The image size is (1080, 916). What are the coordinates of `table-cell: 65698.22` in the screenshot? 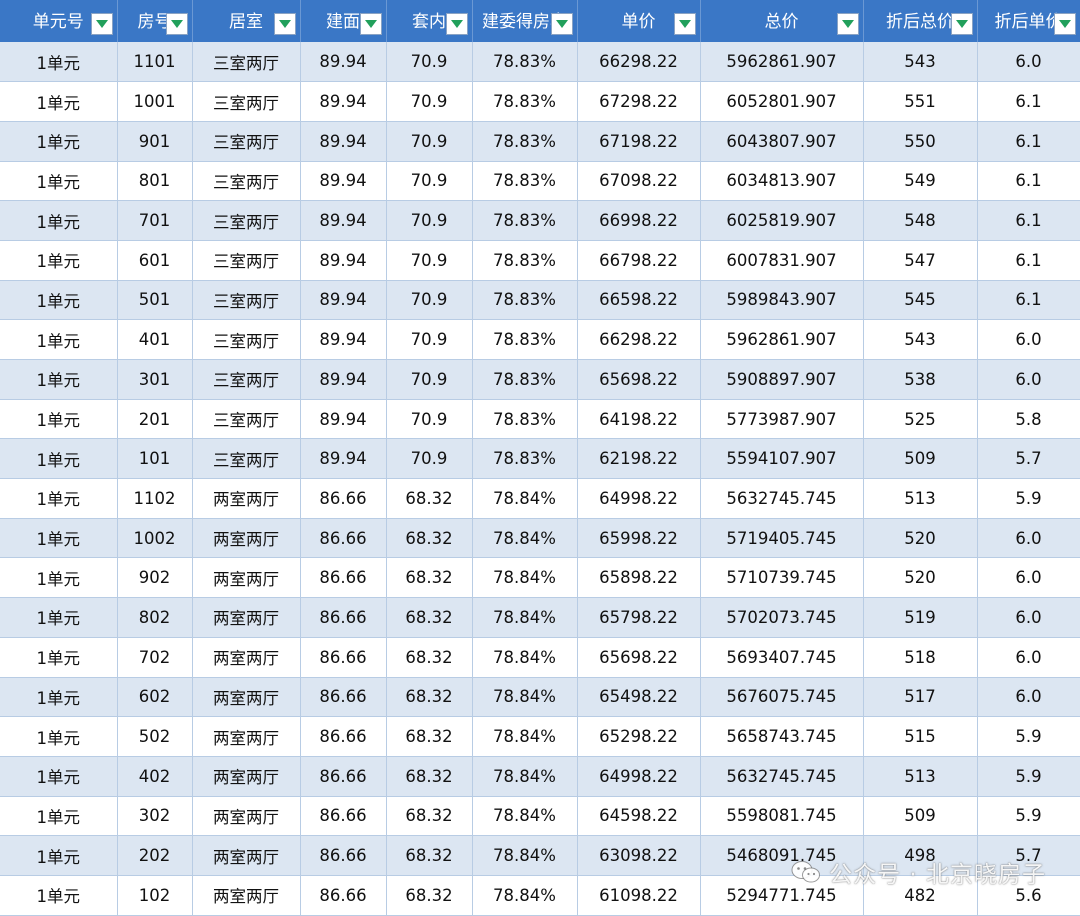 It's located at (639, 379).